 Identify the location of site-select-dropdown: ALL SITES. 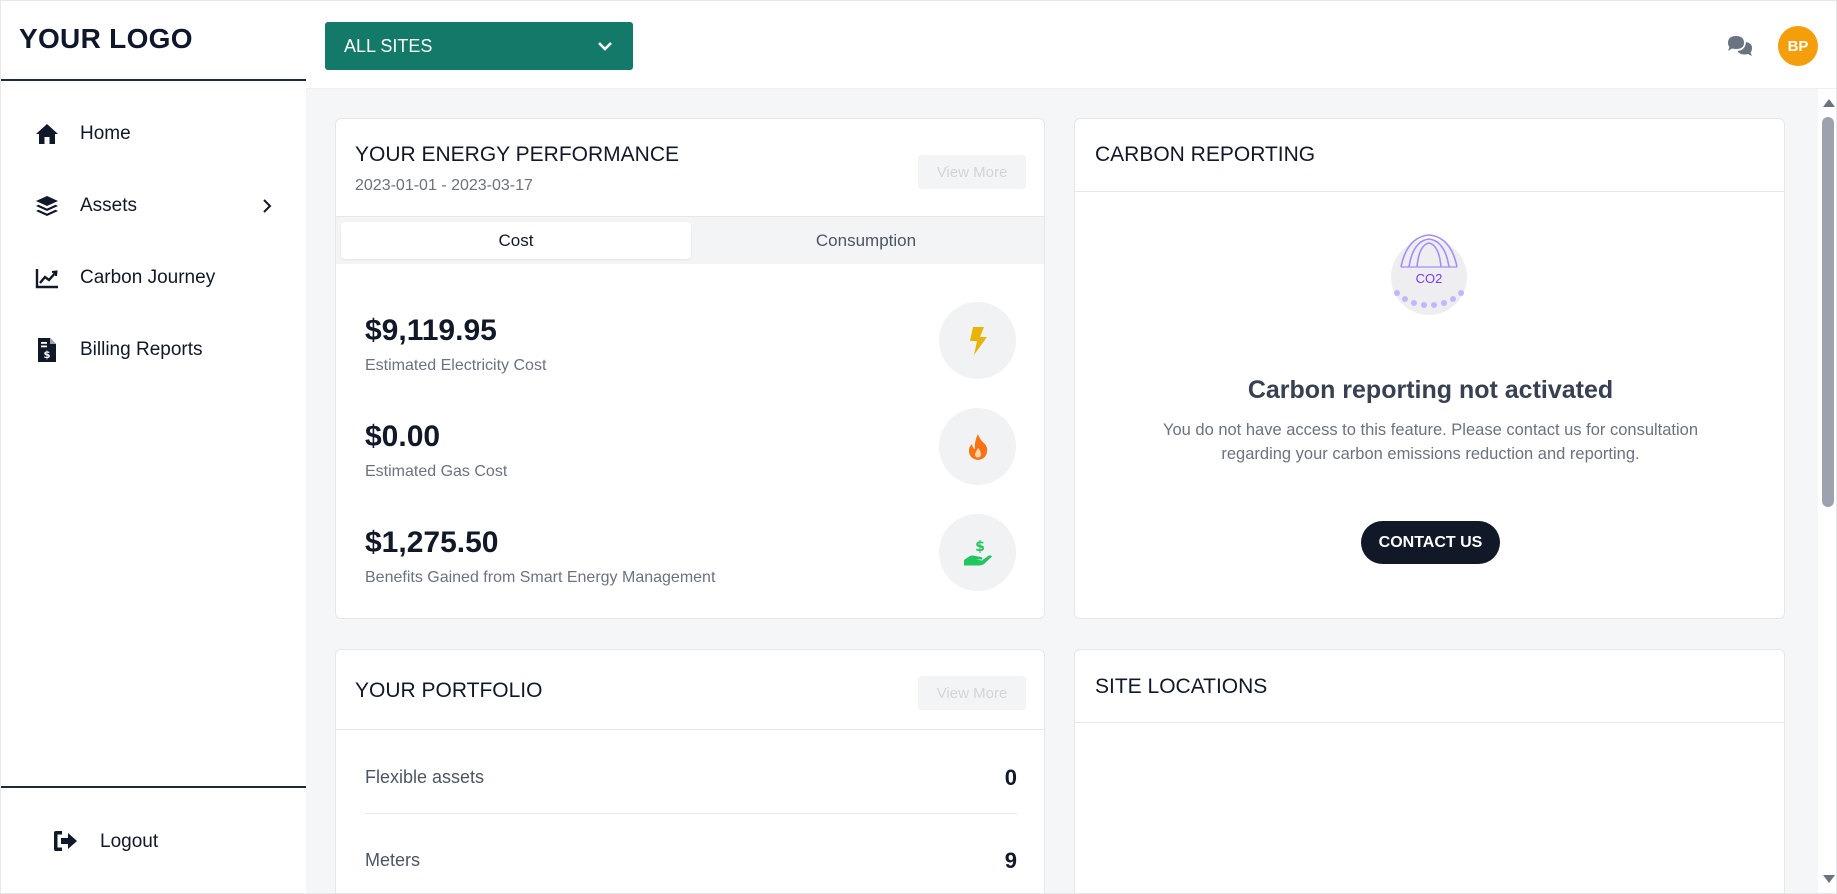
(479, 46).